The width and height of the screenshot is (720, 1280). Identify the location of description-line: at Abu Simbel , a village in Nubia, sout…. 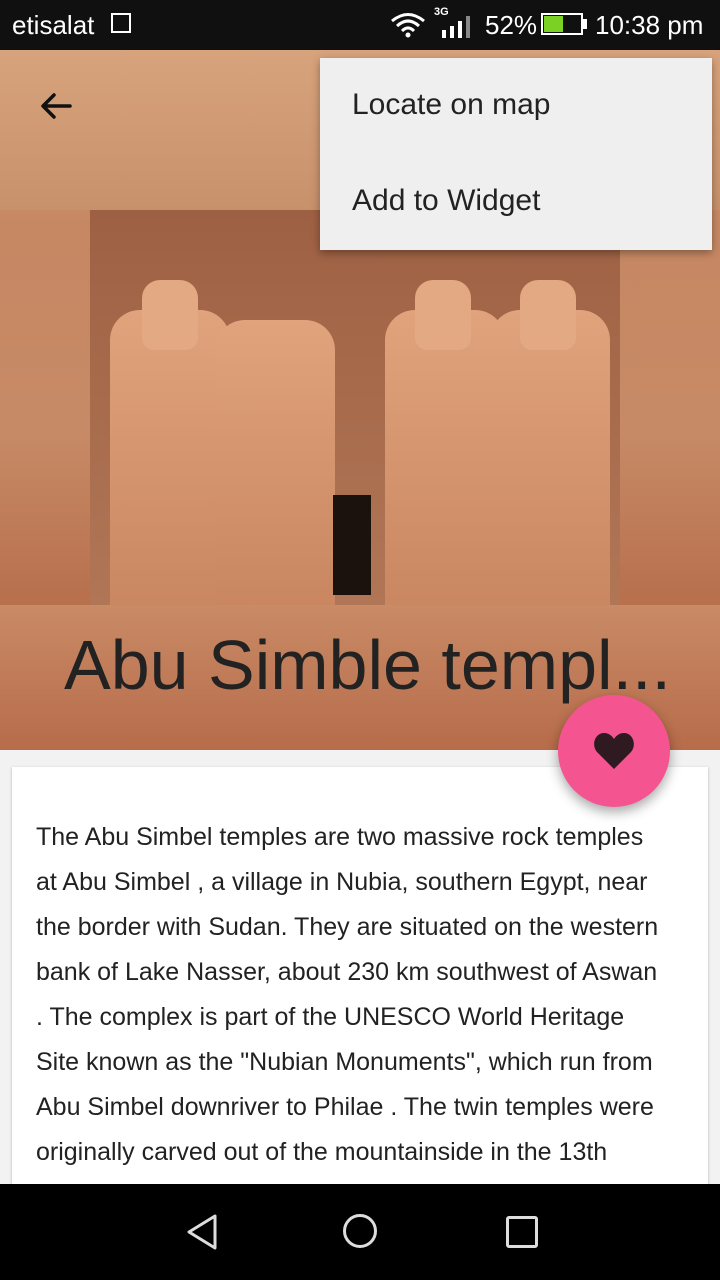
(342, 882).